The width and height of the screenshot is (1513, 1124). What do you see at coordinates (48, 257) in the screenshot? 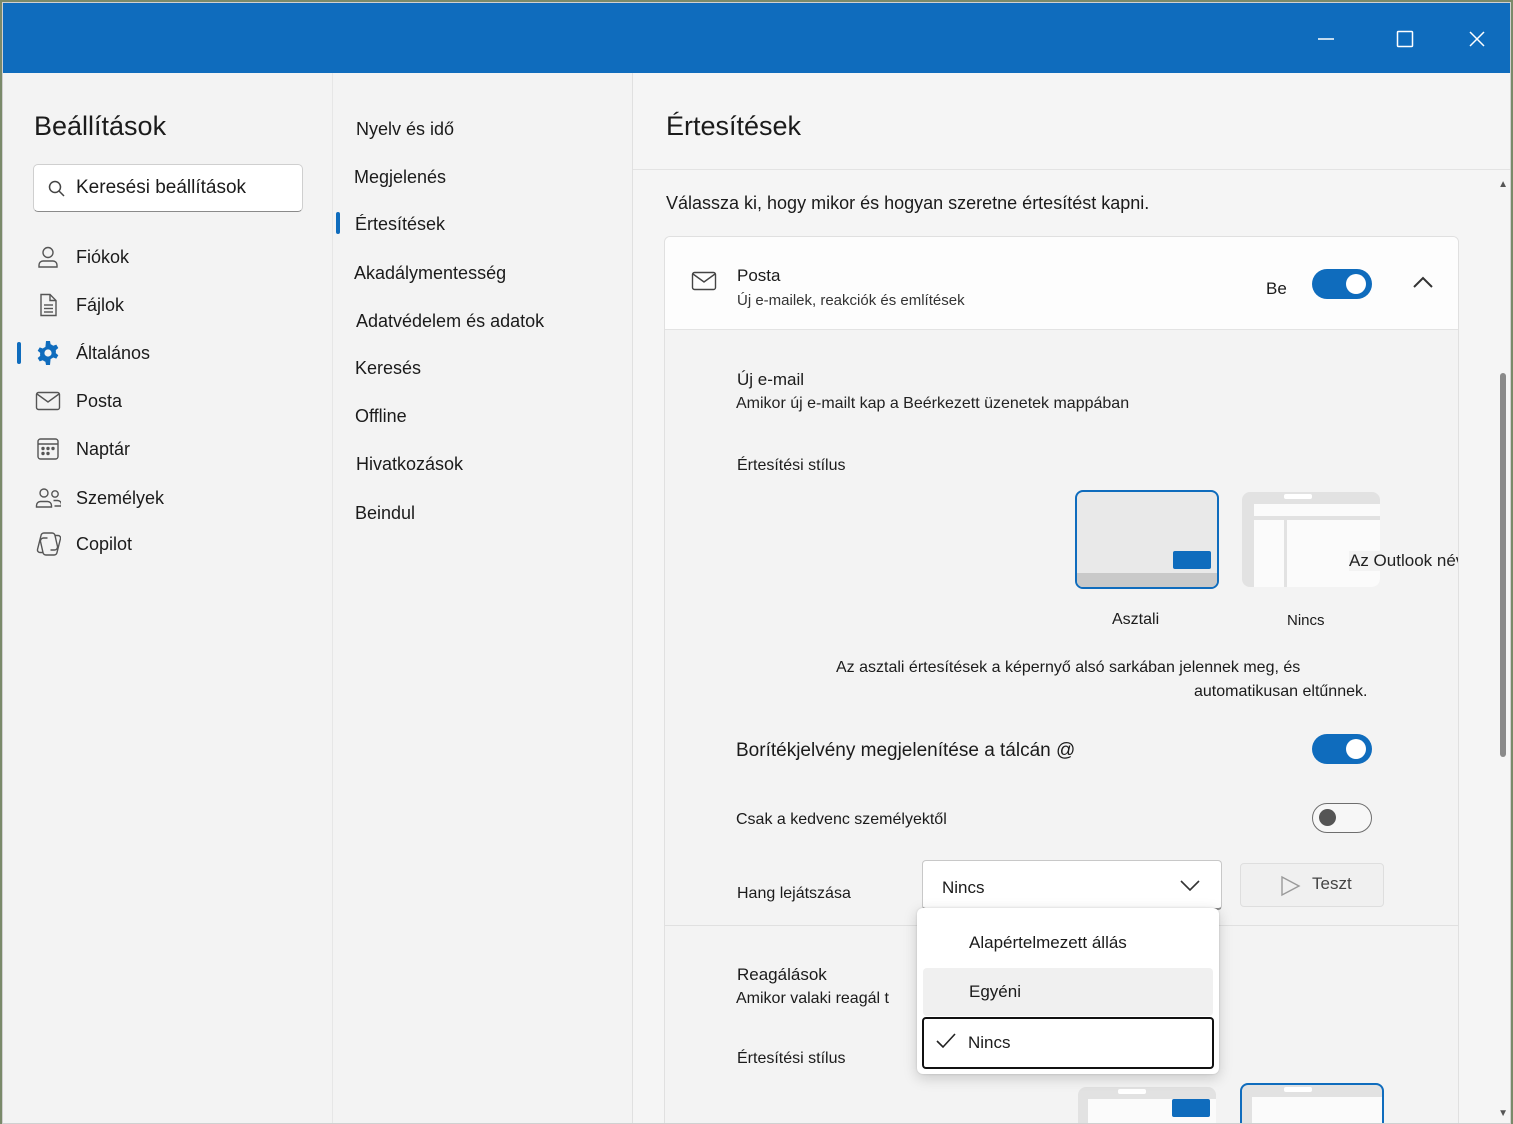
I see `person-icon` at bounding box center [48, 257].